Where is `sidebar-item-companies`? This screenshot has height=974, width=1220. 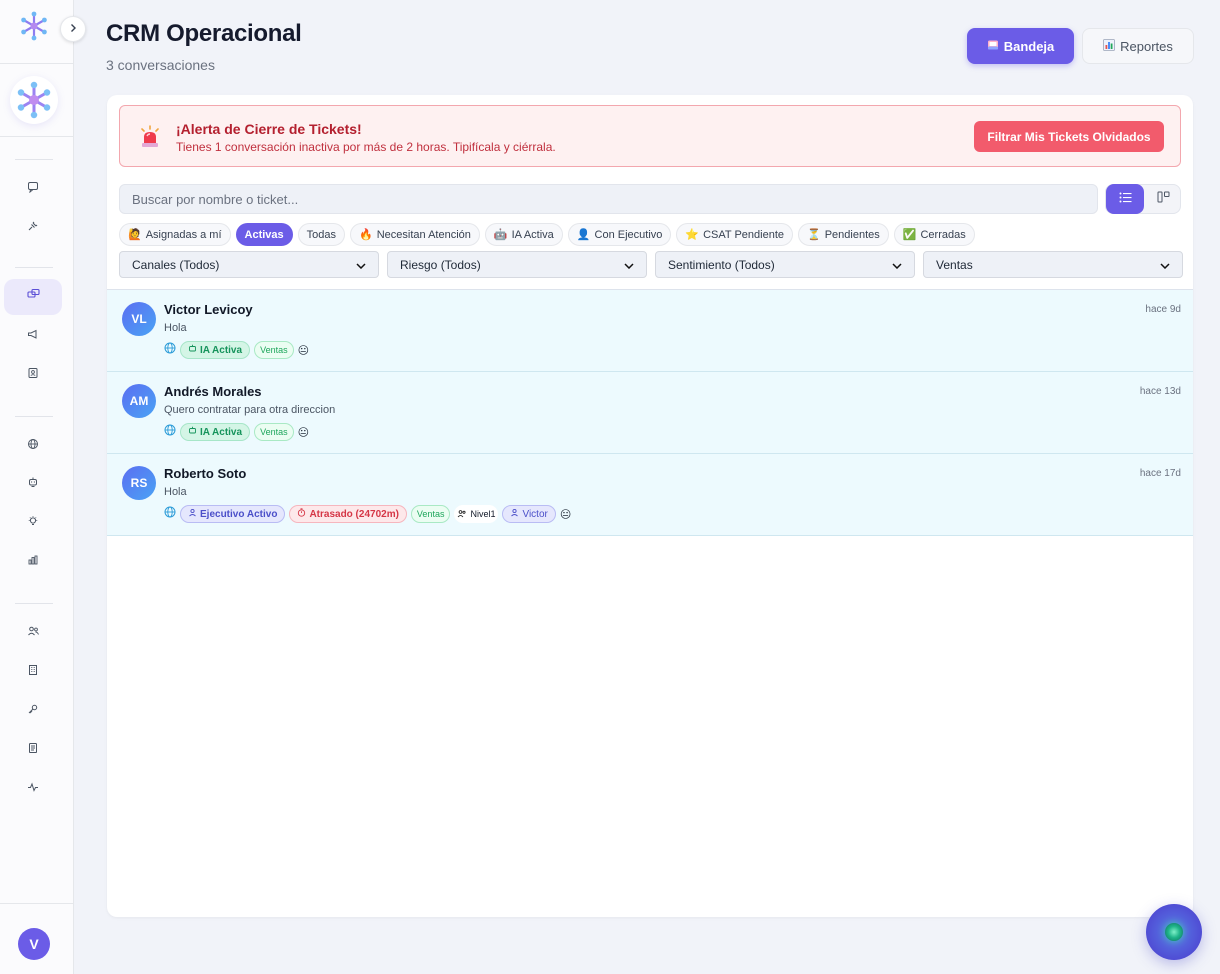 sidebar-item-companies is located at coordinates (33, 672).